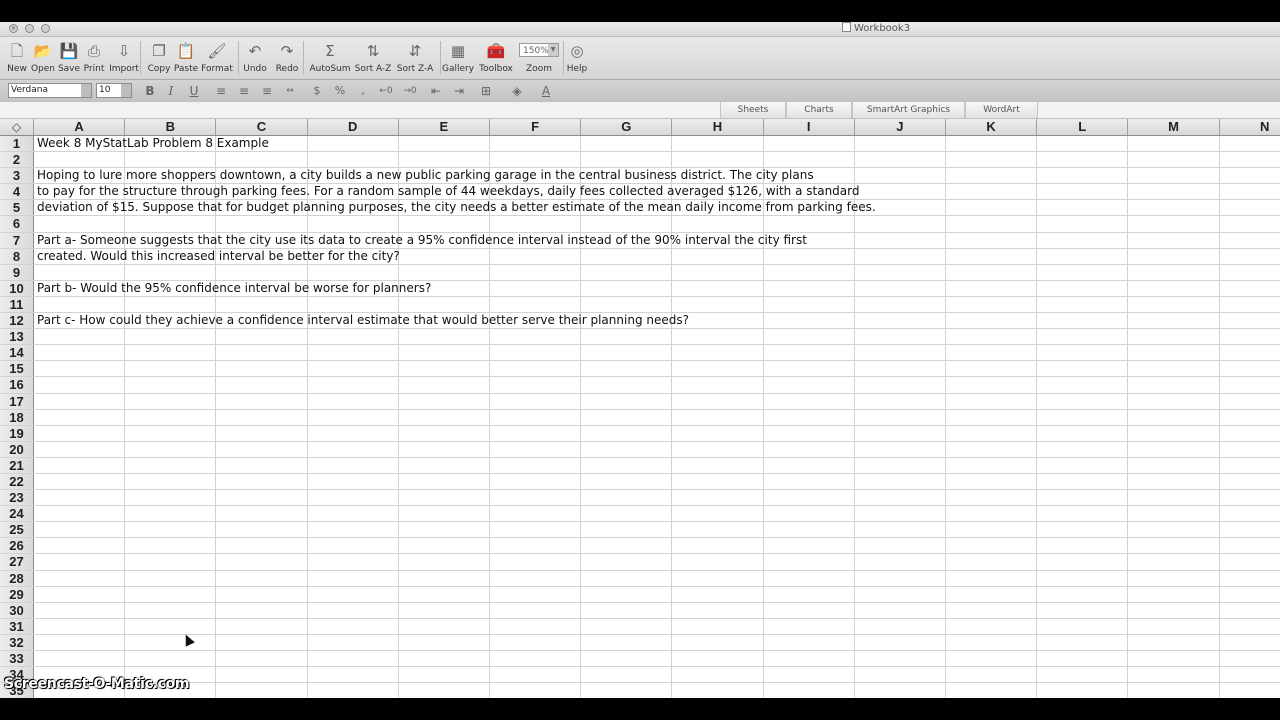  What do you see at coordinates (1250, 127) in the screenshot?
I see `column-header-n: N` at bounding box center [1250, 127].